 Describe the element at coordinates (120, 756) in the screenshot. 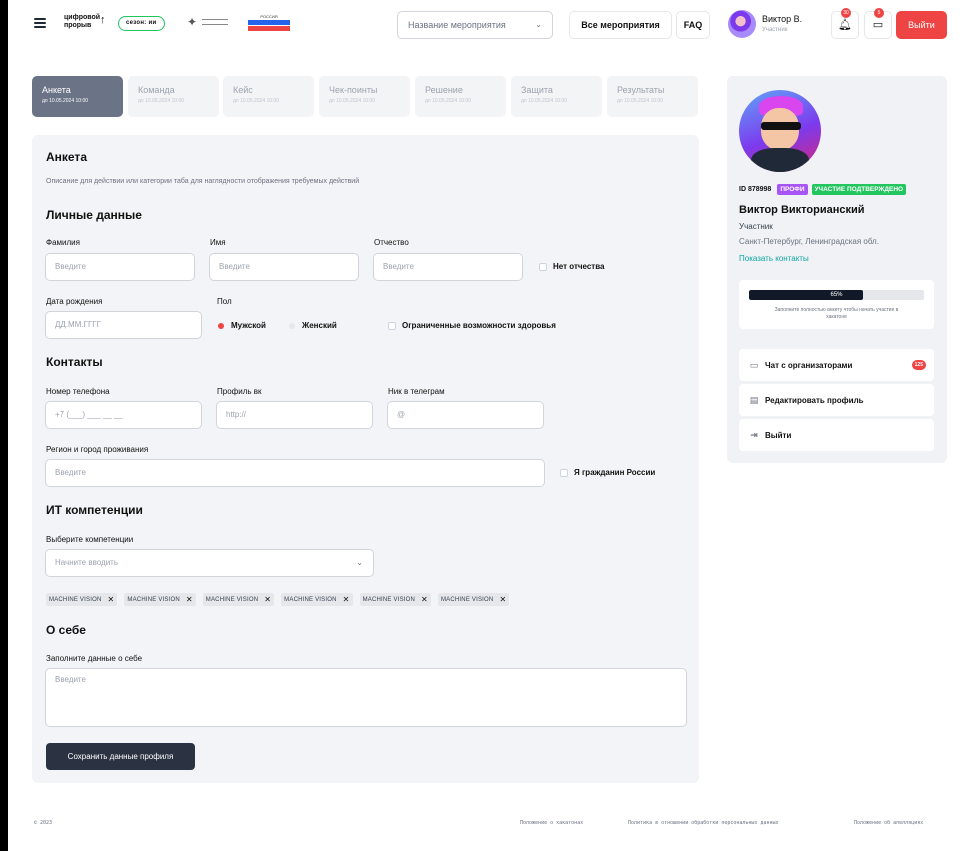

I see `save-profile-button: Сохранить данные профиля` at that location.